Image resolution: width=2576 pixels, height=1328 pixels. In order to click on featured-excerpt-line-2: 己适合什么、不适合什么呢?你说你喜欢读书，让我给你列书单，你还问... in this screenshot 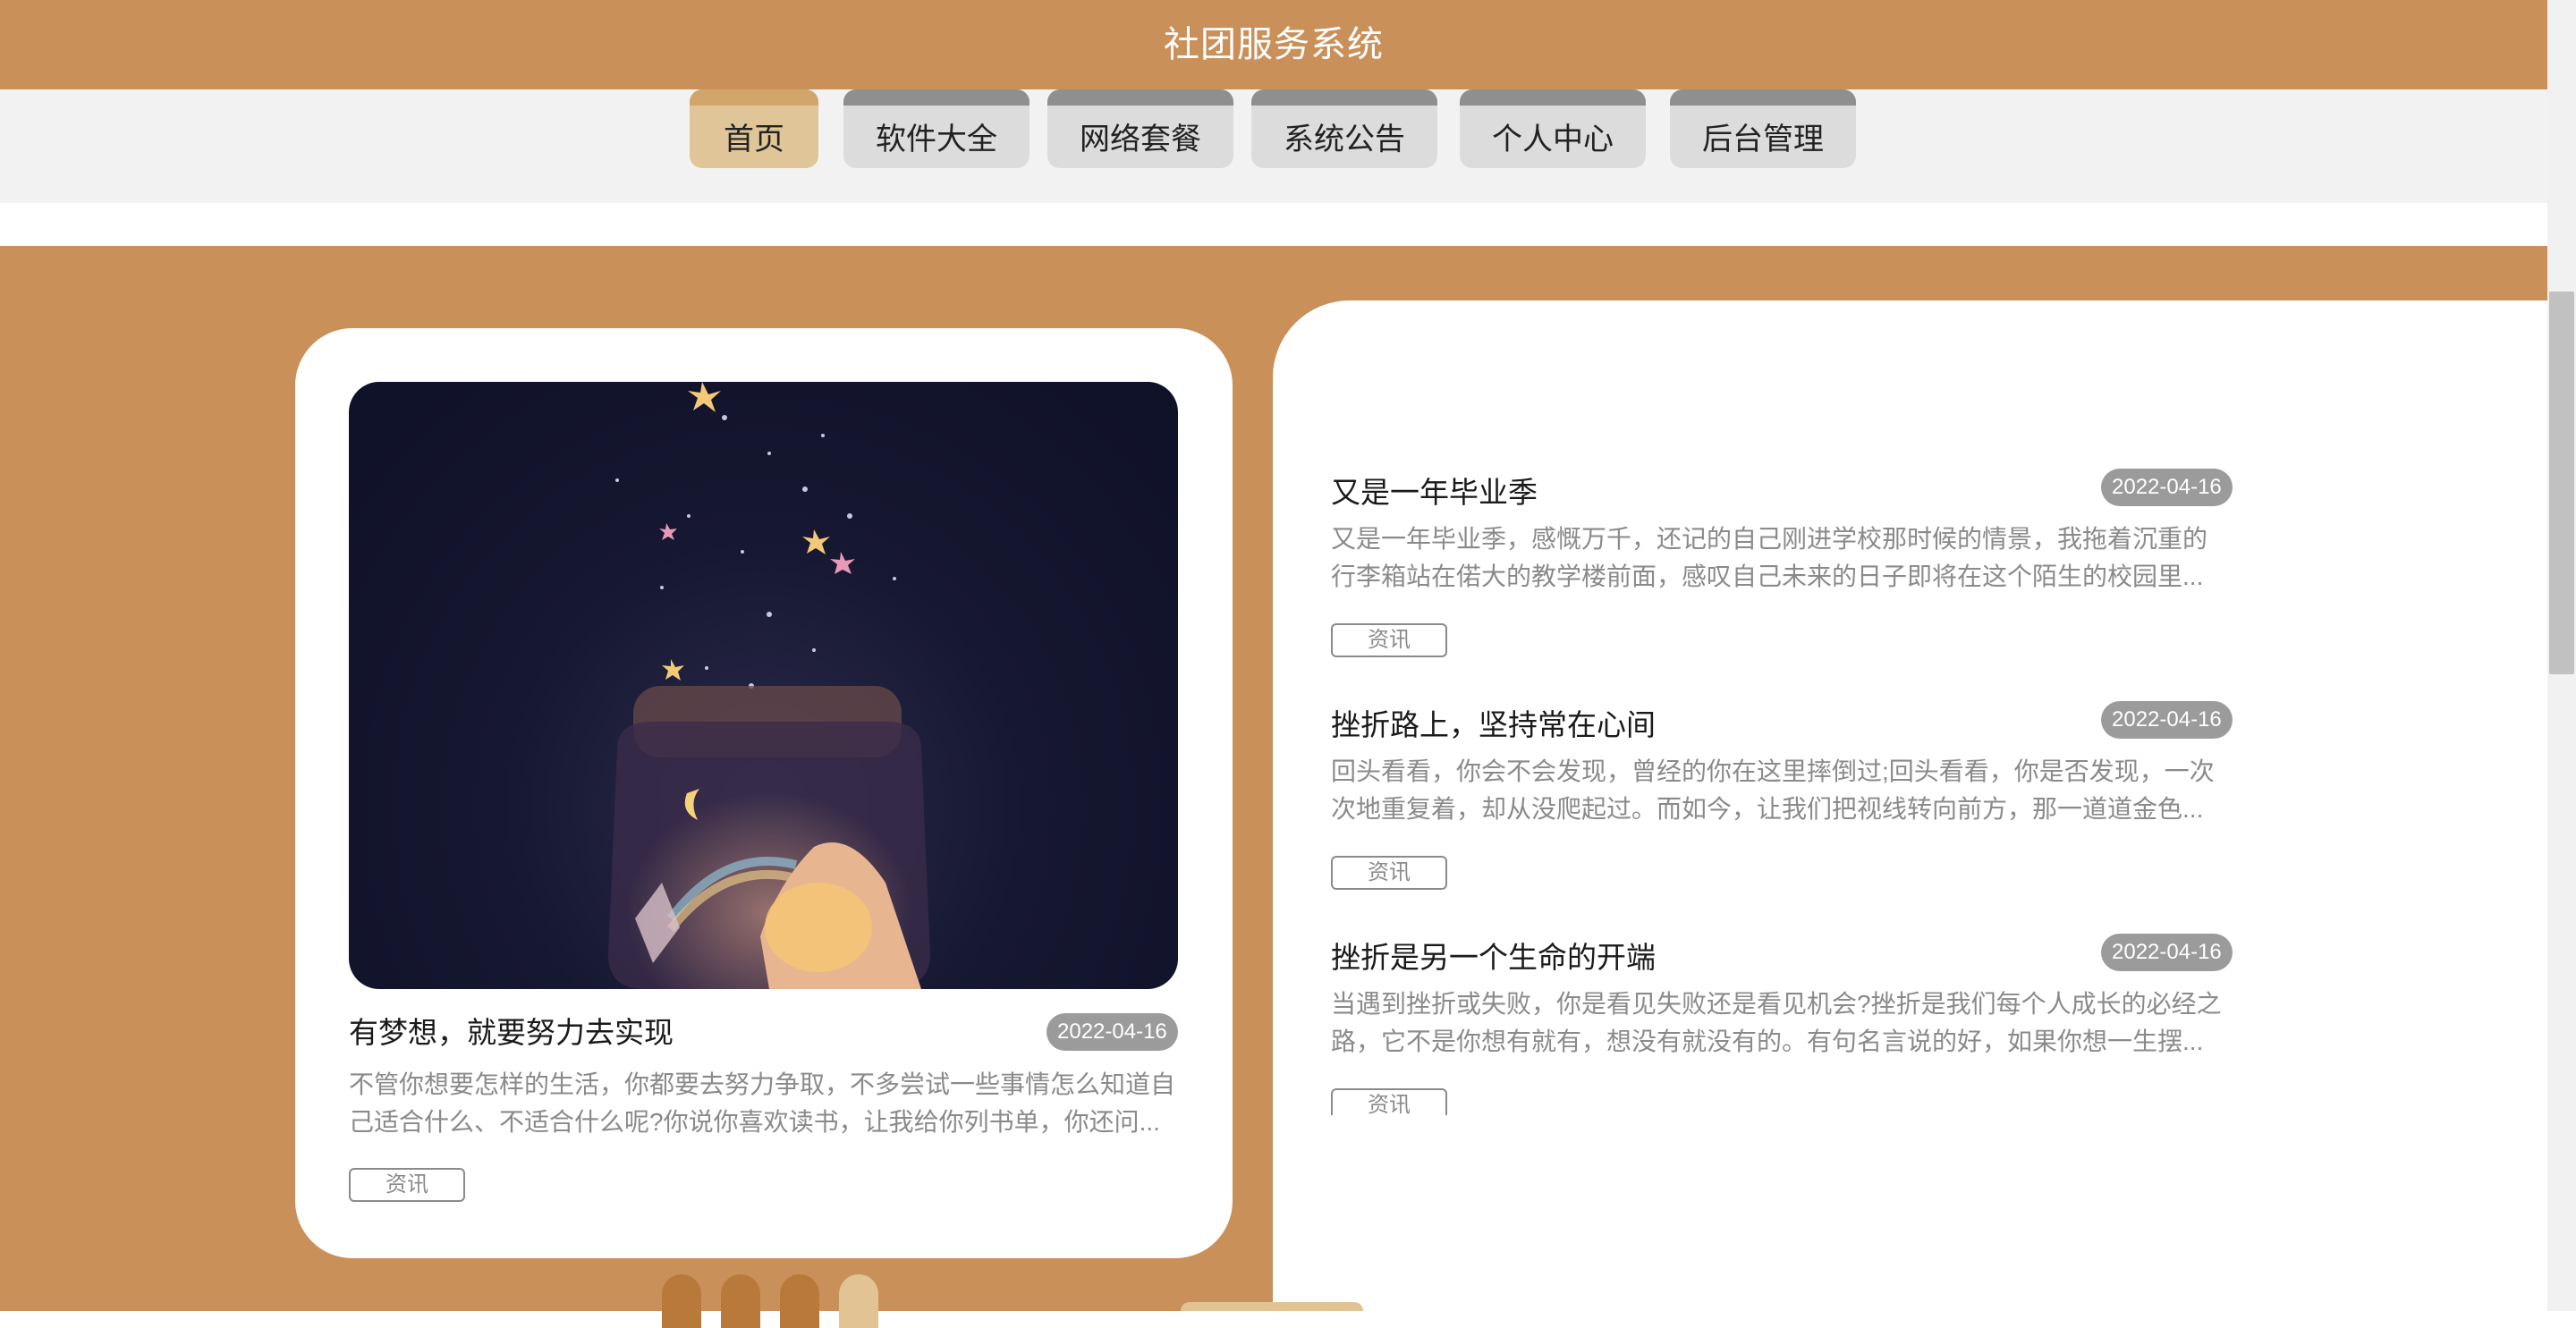, I will do `click(754, 1122)`.